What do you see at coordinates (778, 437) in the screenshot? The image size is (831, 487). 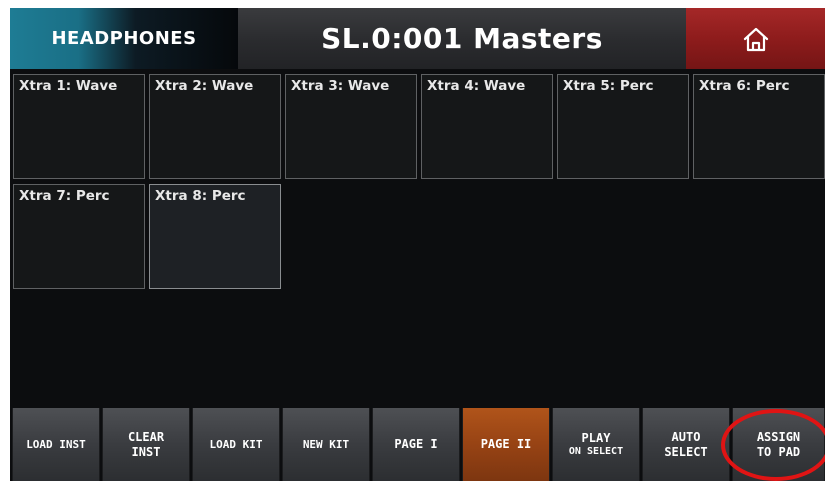 I see `assign-label-line1: ASSIGN` at bounding box center [778, 437].